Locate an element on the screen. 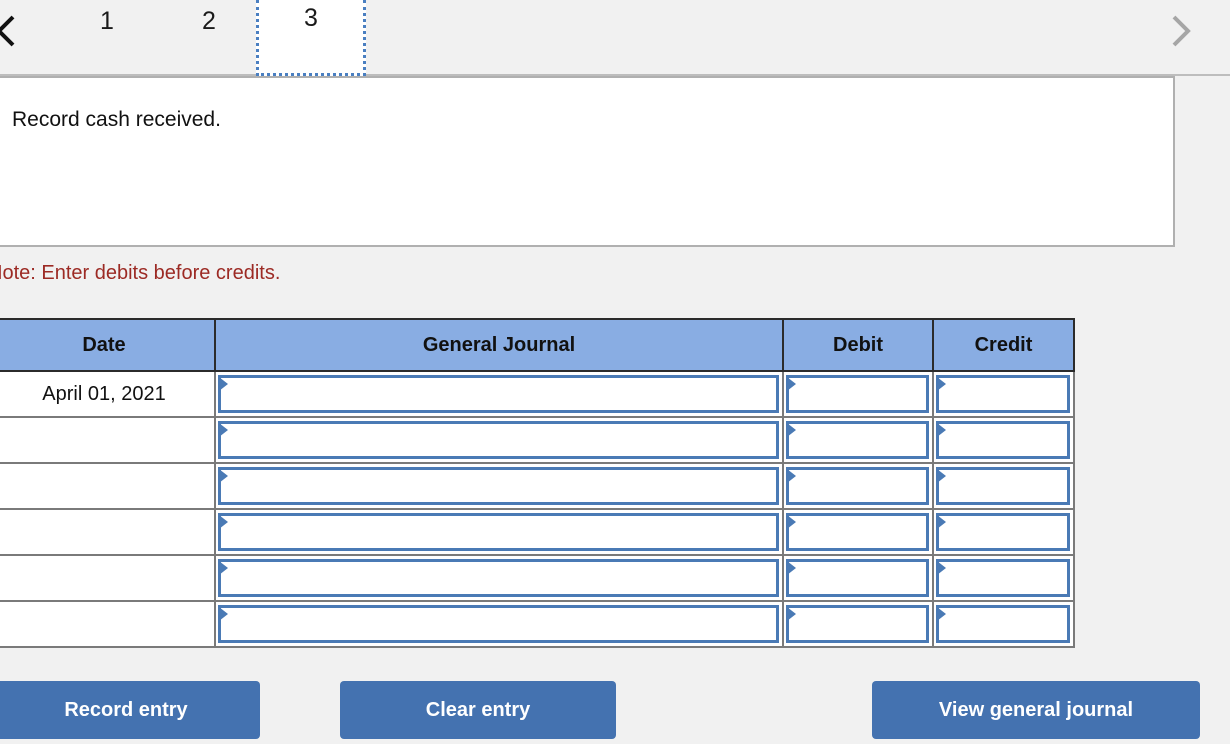 The width and height of the screenshot is (1230, 744). clear-entry-label: Clear entry is located at coordinates (478, 709).